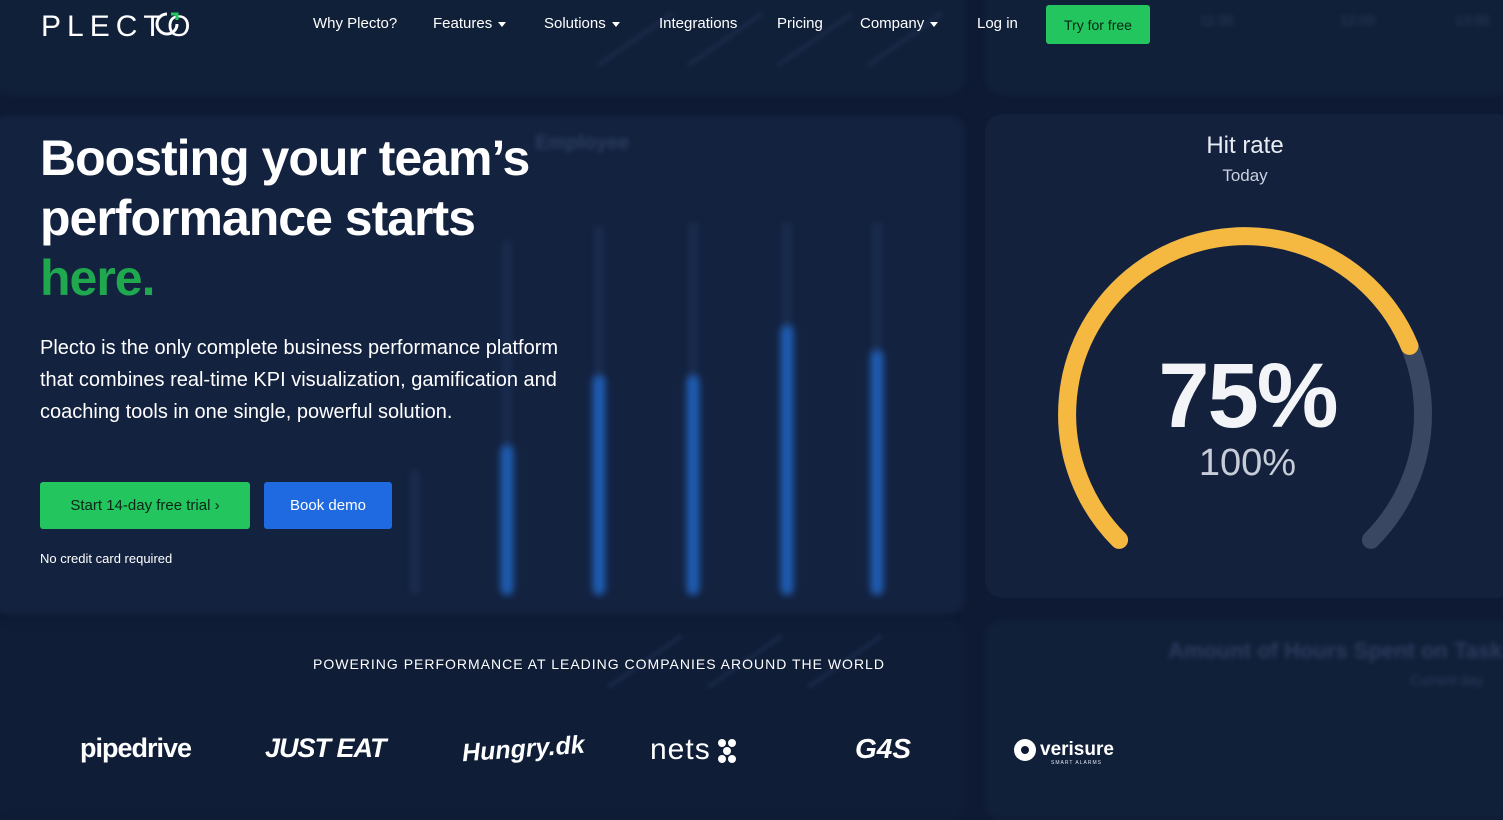 Image resolution: width=1503 pixels, height=820 pixels. I want to click on nav-label: Features, so click(463, 23).